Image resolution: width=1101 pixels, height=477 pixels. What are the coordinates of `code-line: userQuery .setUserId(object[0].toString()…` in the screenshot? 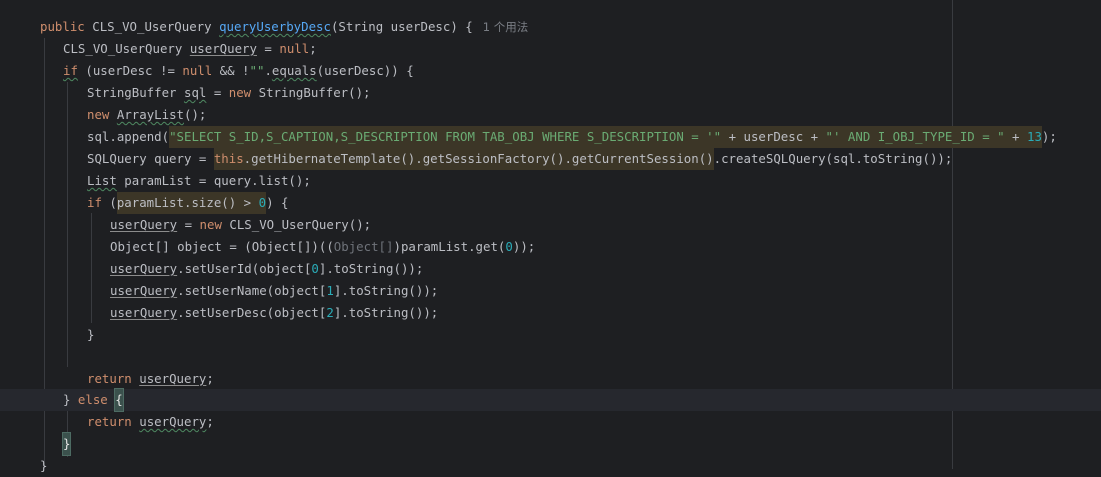 It's located at (266, 269).